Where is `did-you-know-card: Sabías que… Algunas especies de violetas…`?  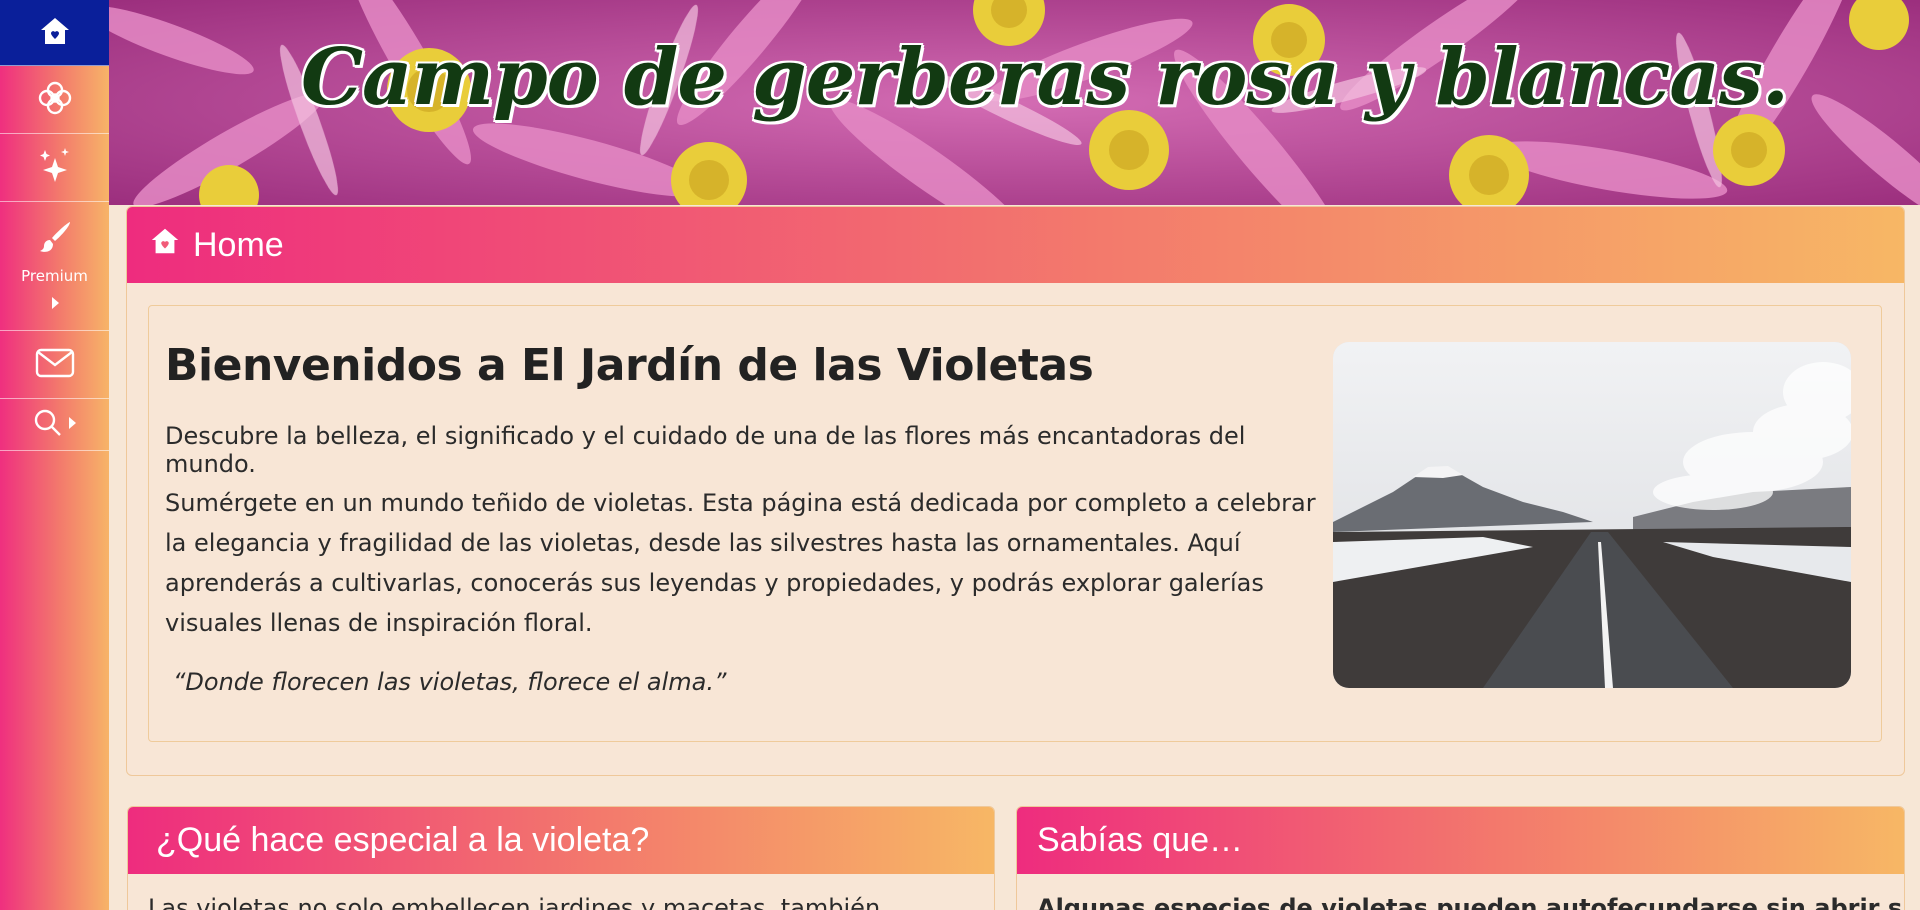 did-you-know-card: Sabías que… Algunas especies de violetas… is located at coordinates (1460, 858).